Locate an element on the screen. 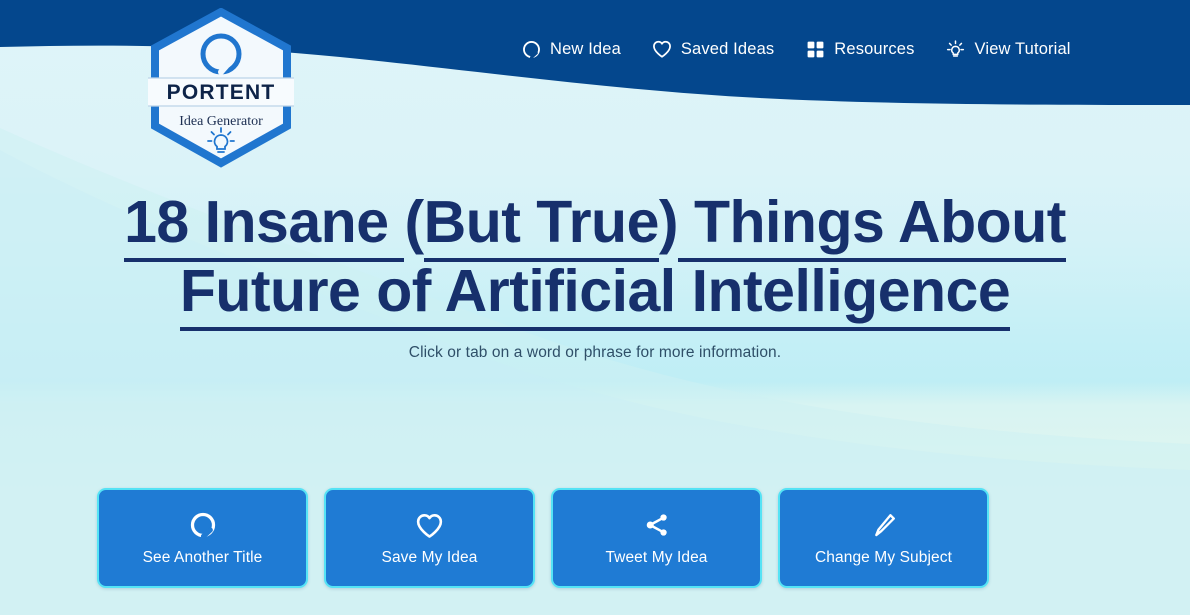 This screenshot has width=1190, height=615. title-punctuation: ) is located at coordinates (668, 222).